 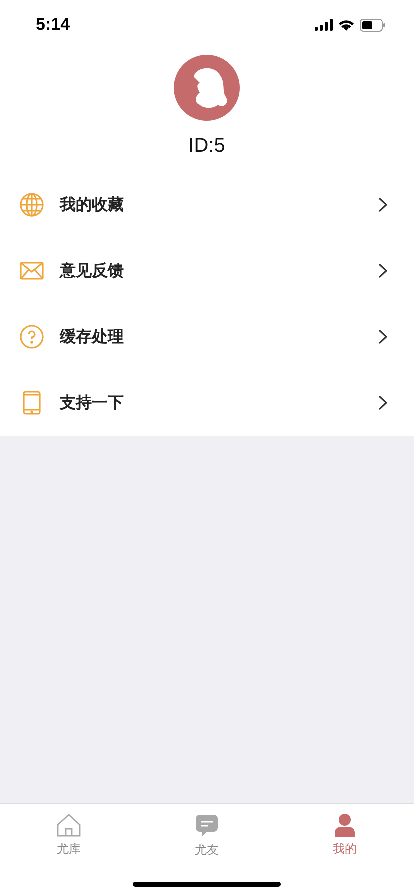 What do you see at coordinates (207, 271) in the screenshot?
I see `menu-item: 意见反馈` at bounding box center [207, 271].